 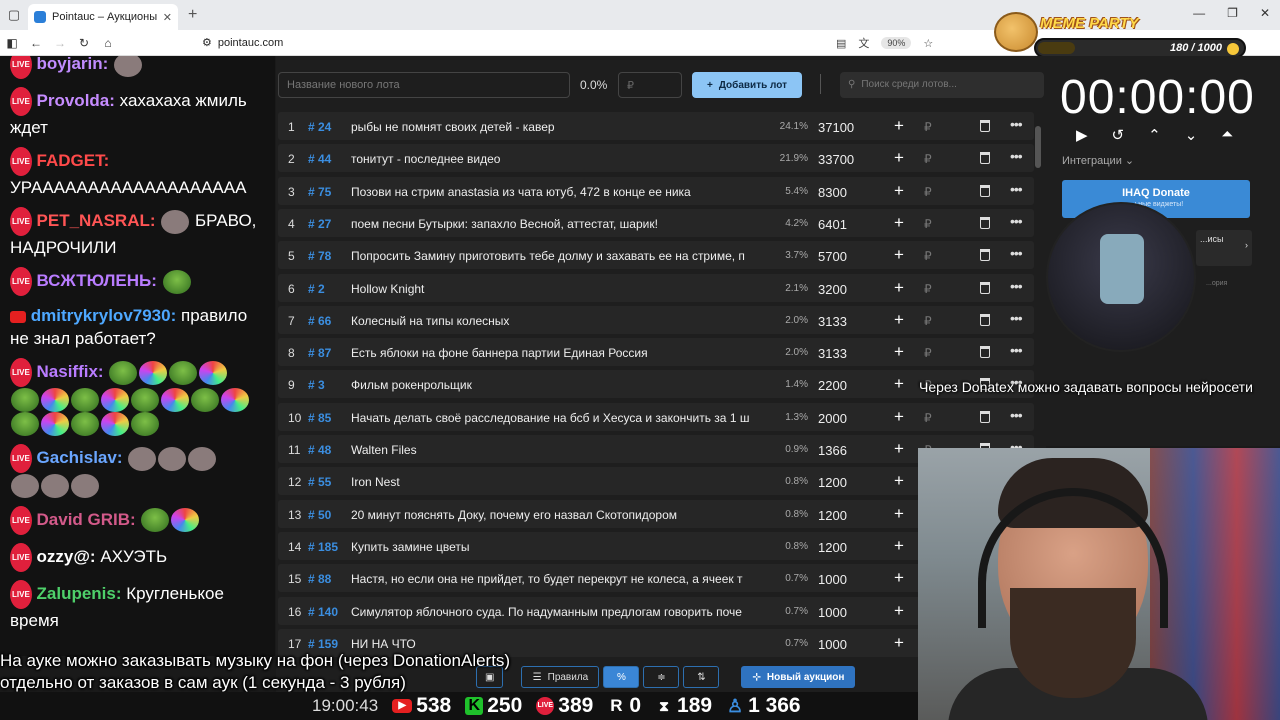 I want to click on new-auction-button: ⊹ Новый аукцион, so click(x=798, y=677).